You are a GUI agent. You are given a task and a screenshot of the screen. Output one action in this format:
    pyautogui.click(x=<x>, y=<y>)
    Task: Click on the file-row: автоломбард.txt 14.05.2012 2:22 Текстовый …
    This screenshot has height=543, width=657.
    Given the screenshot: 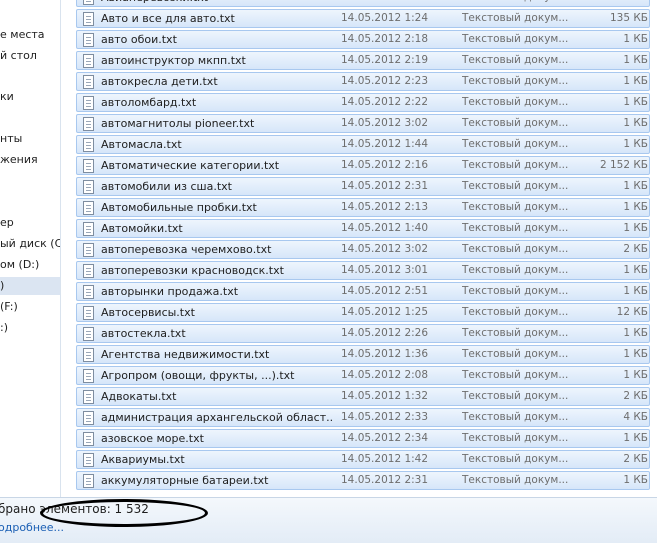 What is the action you would take?
    pyautogui.click(x=363, y=102)
    